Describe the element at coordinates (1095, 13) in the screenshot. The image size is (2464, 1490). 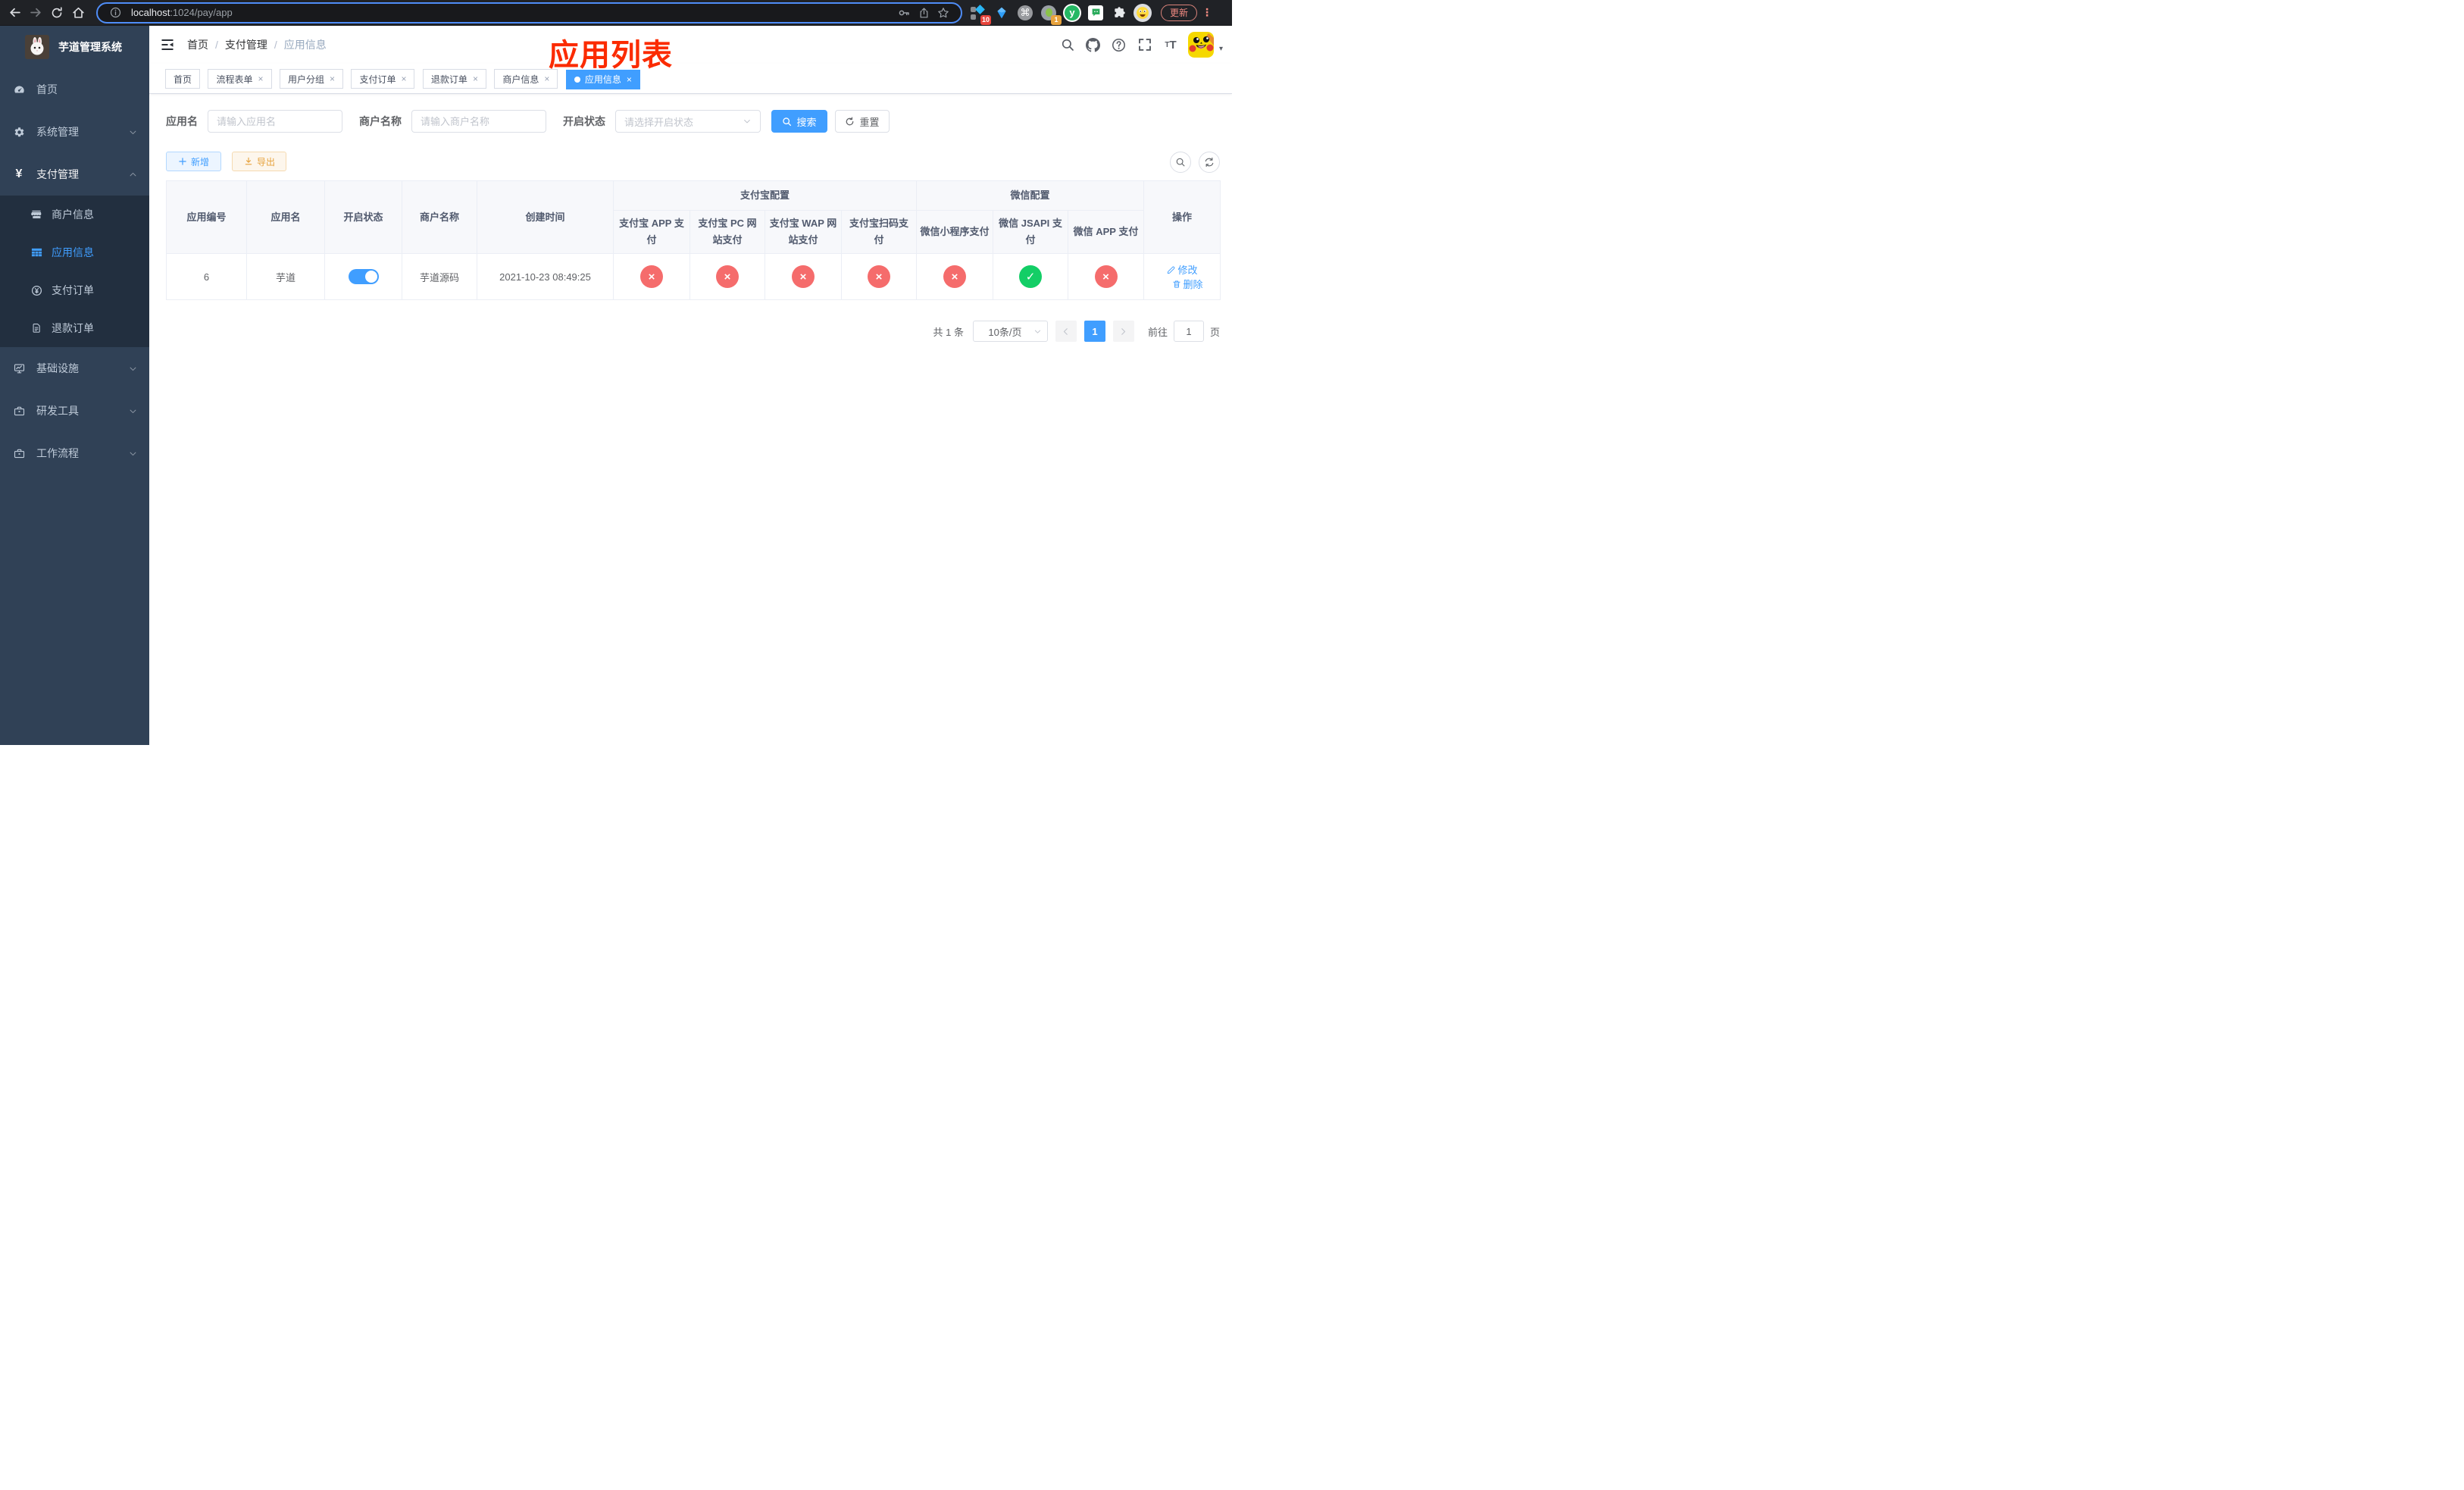
I see `extension-chat-icon` at that location.